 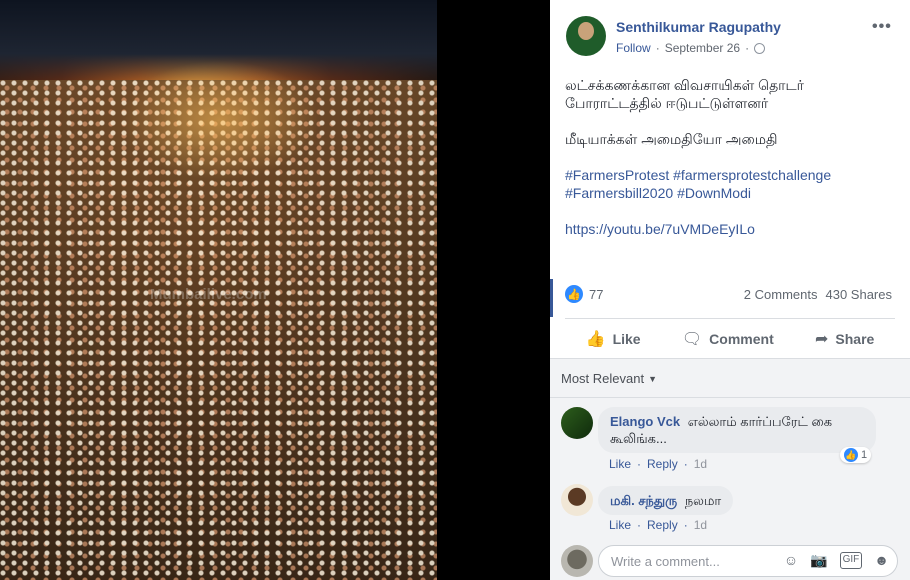 What do you see at coordinates (684, 85) in the screenshot?
I see `post-line: லட்சக்கணக்கான விவசாயிகள் தொடர்` at bounding box center [684, 85].